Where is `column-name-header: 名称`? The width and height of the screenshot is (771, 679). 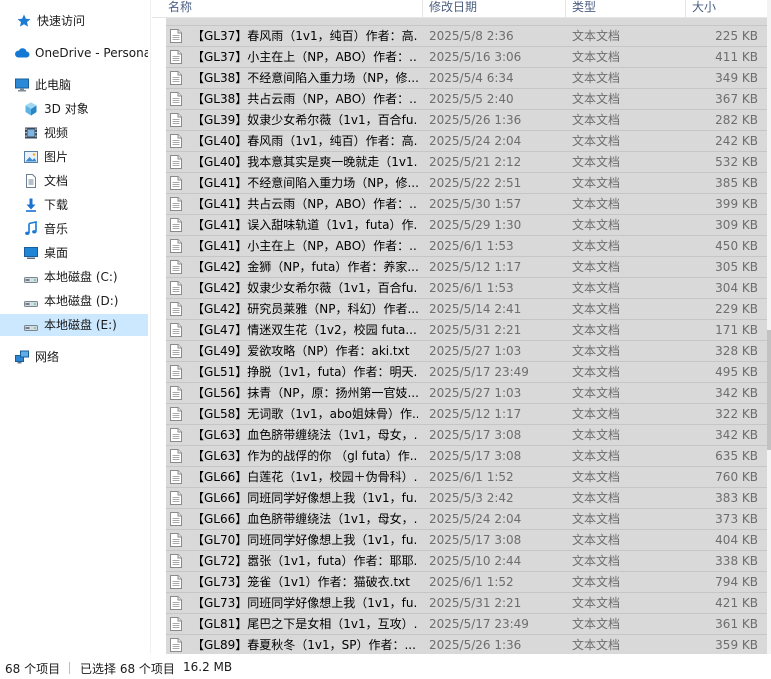 column-name-header: 名称 is located at coordinates (180, 8).